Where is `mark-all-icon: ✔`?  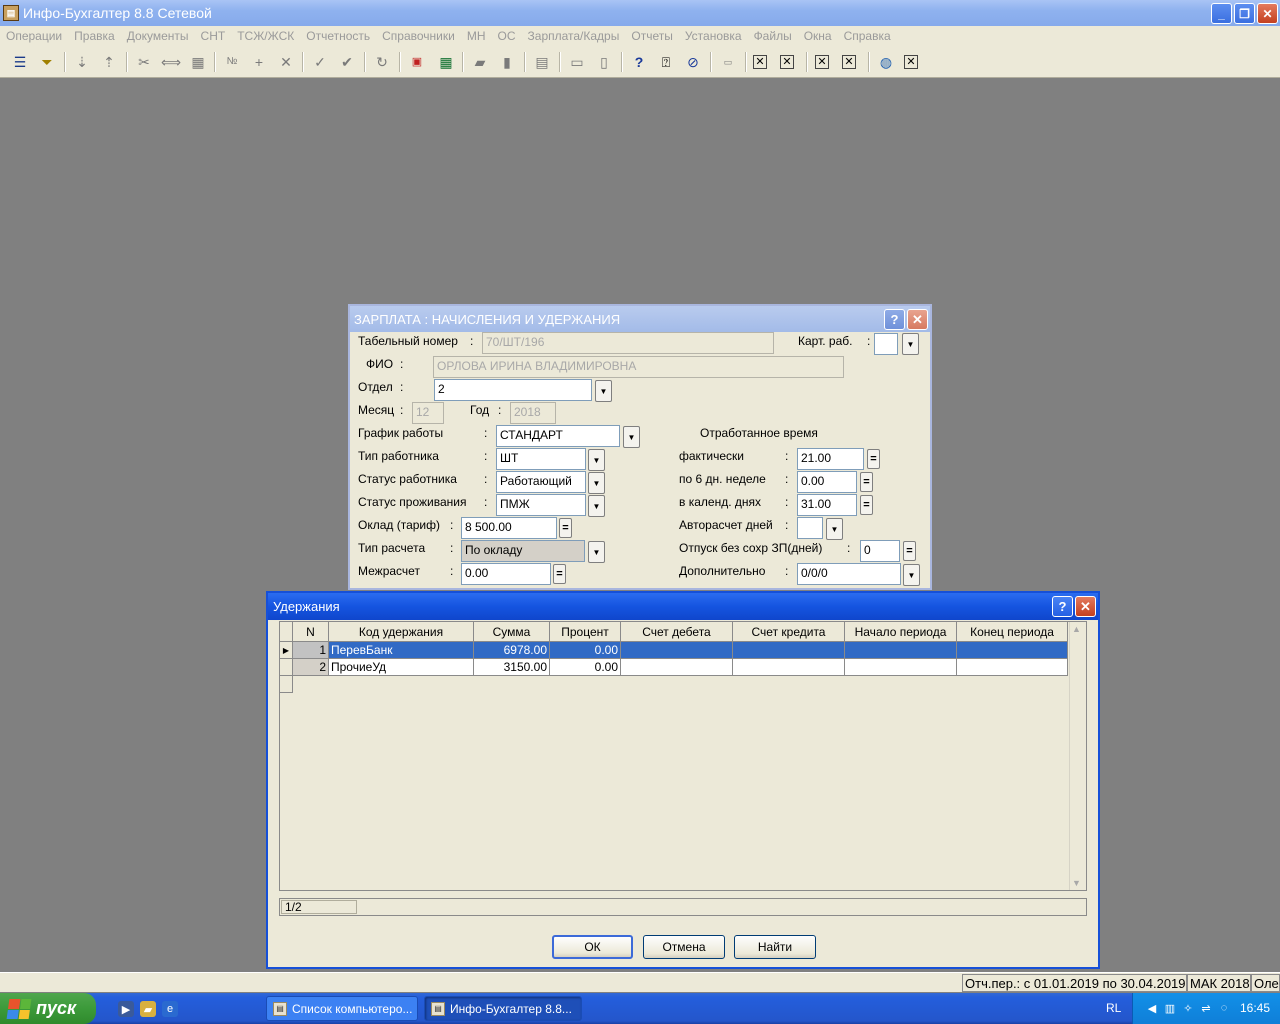
mark-all-icon: ✔ is located at coordinates (347, 62).